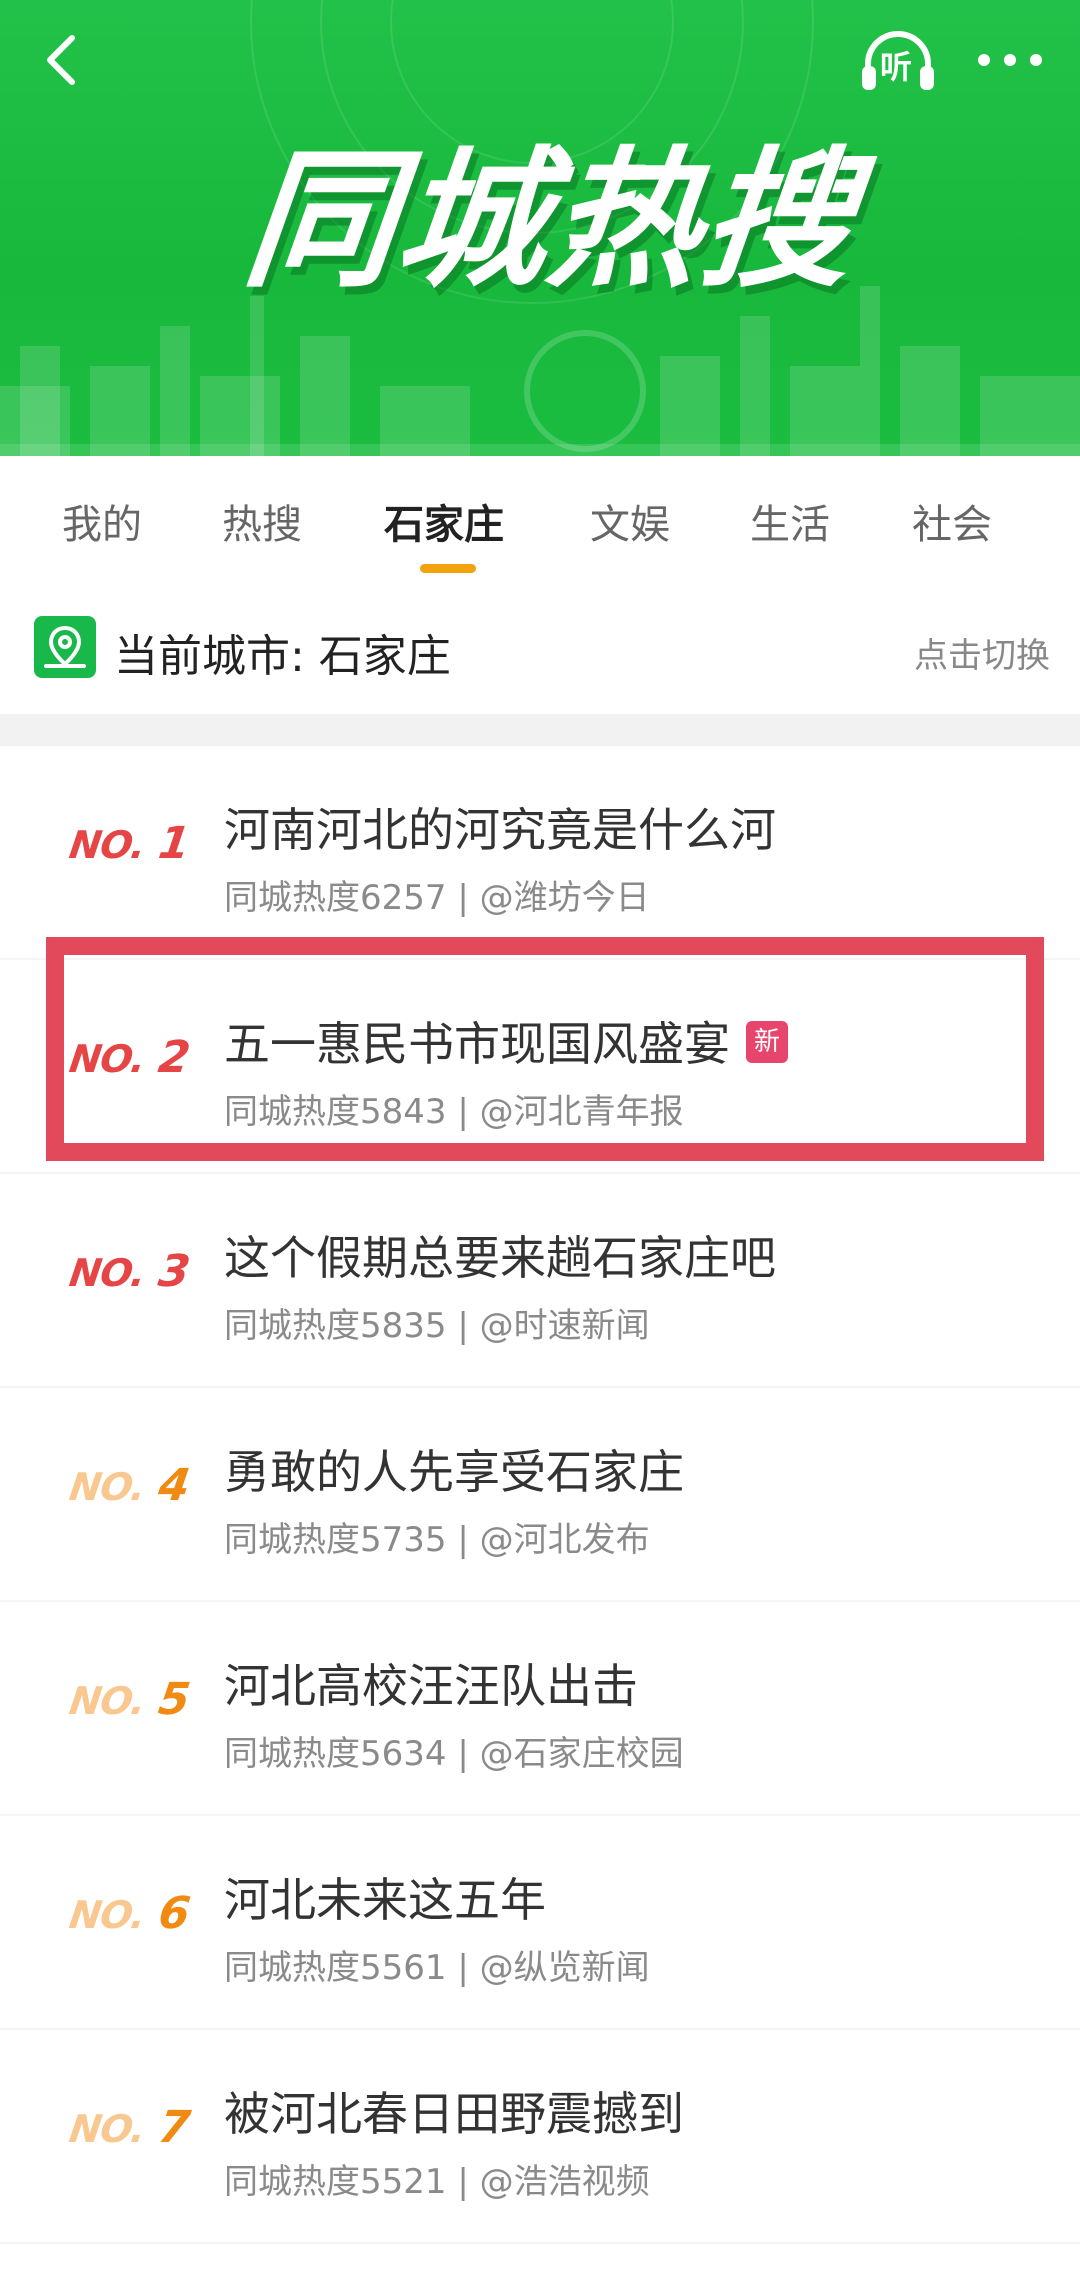 The width and height of the screenshot is (1080, 2289). I want to click on item-meta: 同城热度5735 | @河北发布, so click(437, 1540).